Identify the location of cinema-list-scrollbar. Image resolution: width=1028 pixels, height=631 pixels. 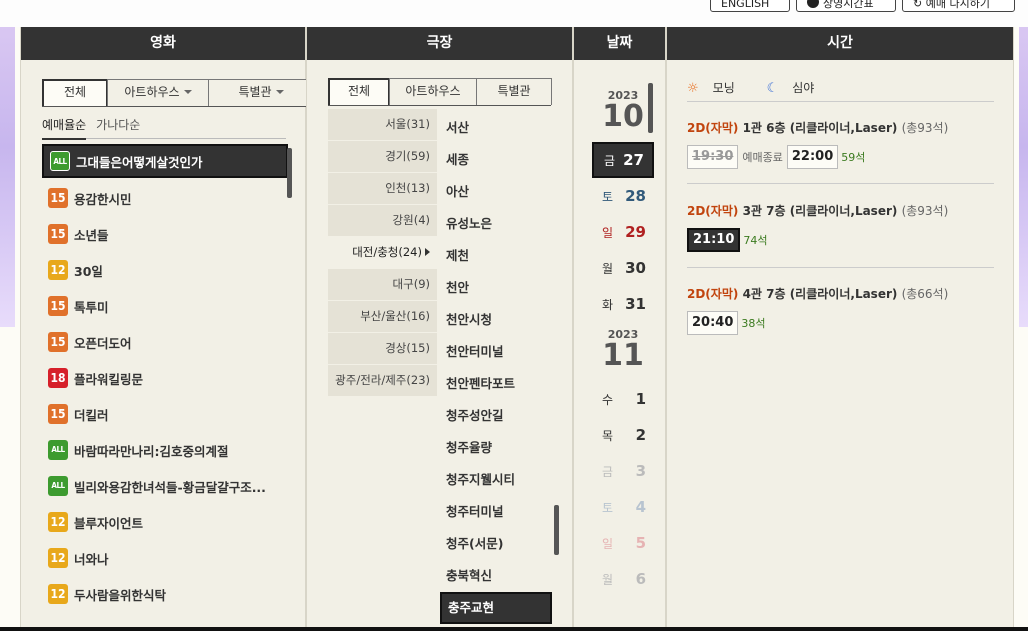
(556, 530).